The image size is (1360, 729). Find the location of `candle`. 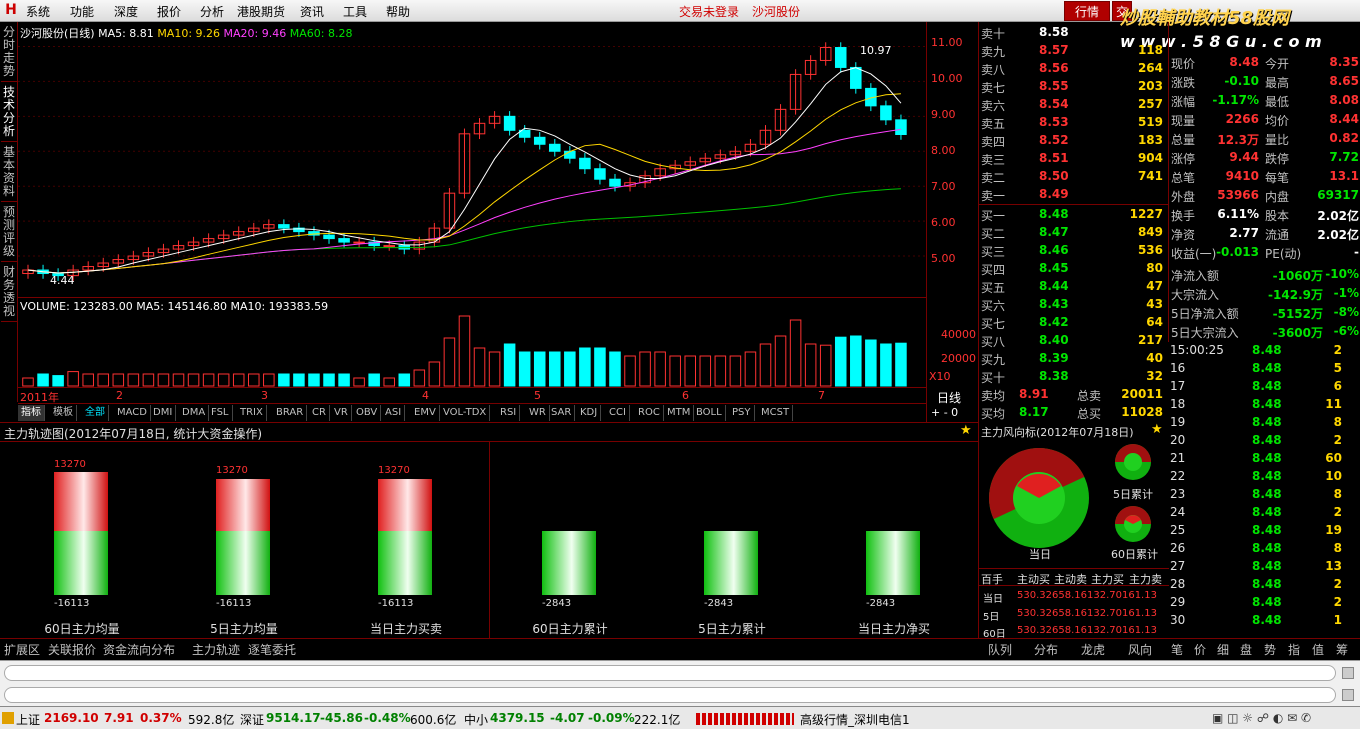

candle is located at coordinates (585, 163).